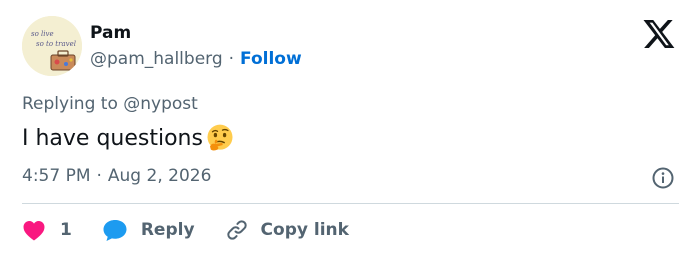 Image resolution: width=700 pixels, height=256 pixels. What do you see at coordinates (659, 34) in the screenshot?
I see `x-logo-icon` at bounding box center [659, 34].